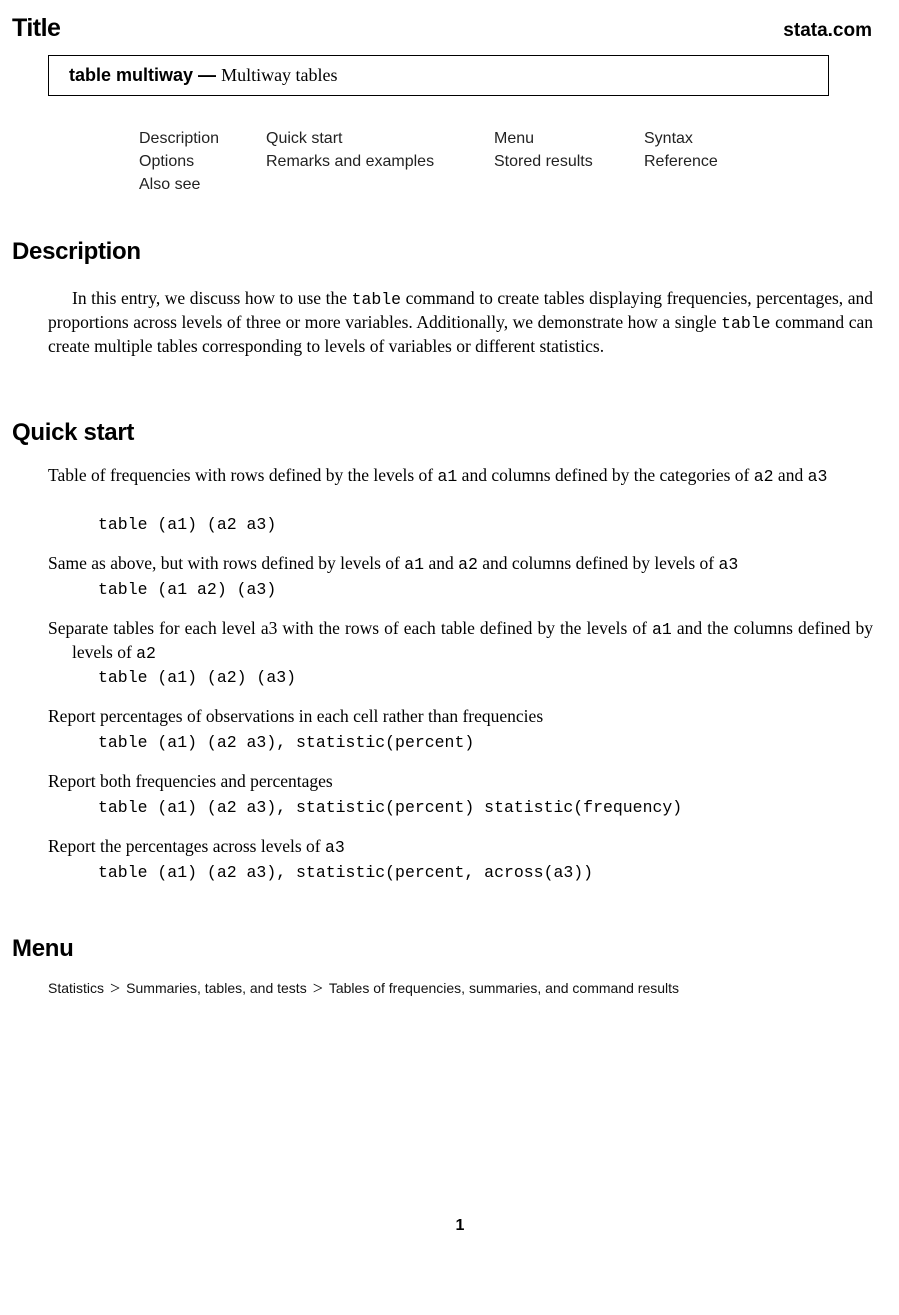  Describe the element at coordinates (827, 31) in the screenshot. I see `site-name: stata.com` at that location.